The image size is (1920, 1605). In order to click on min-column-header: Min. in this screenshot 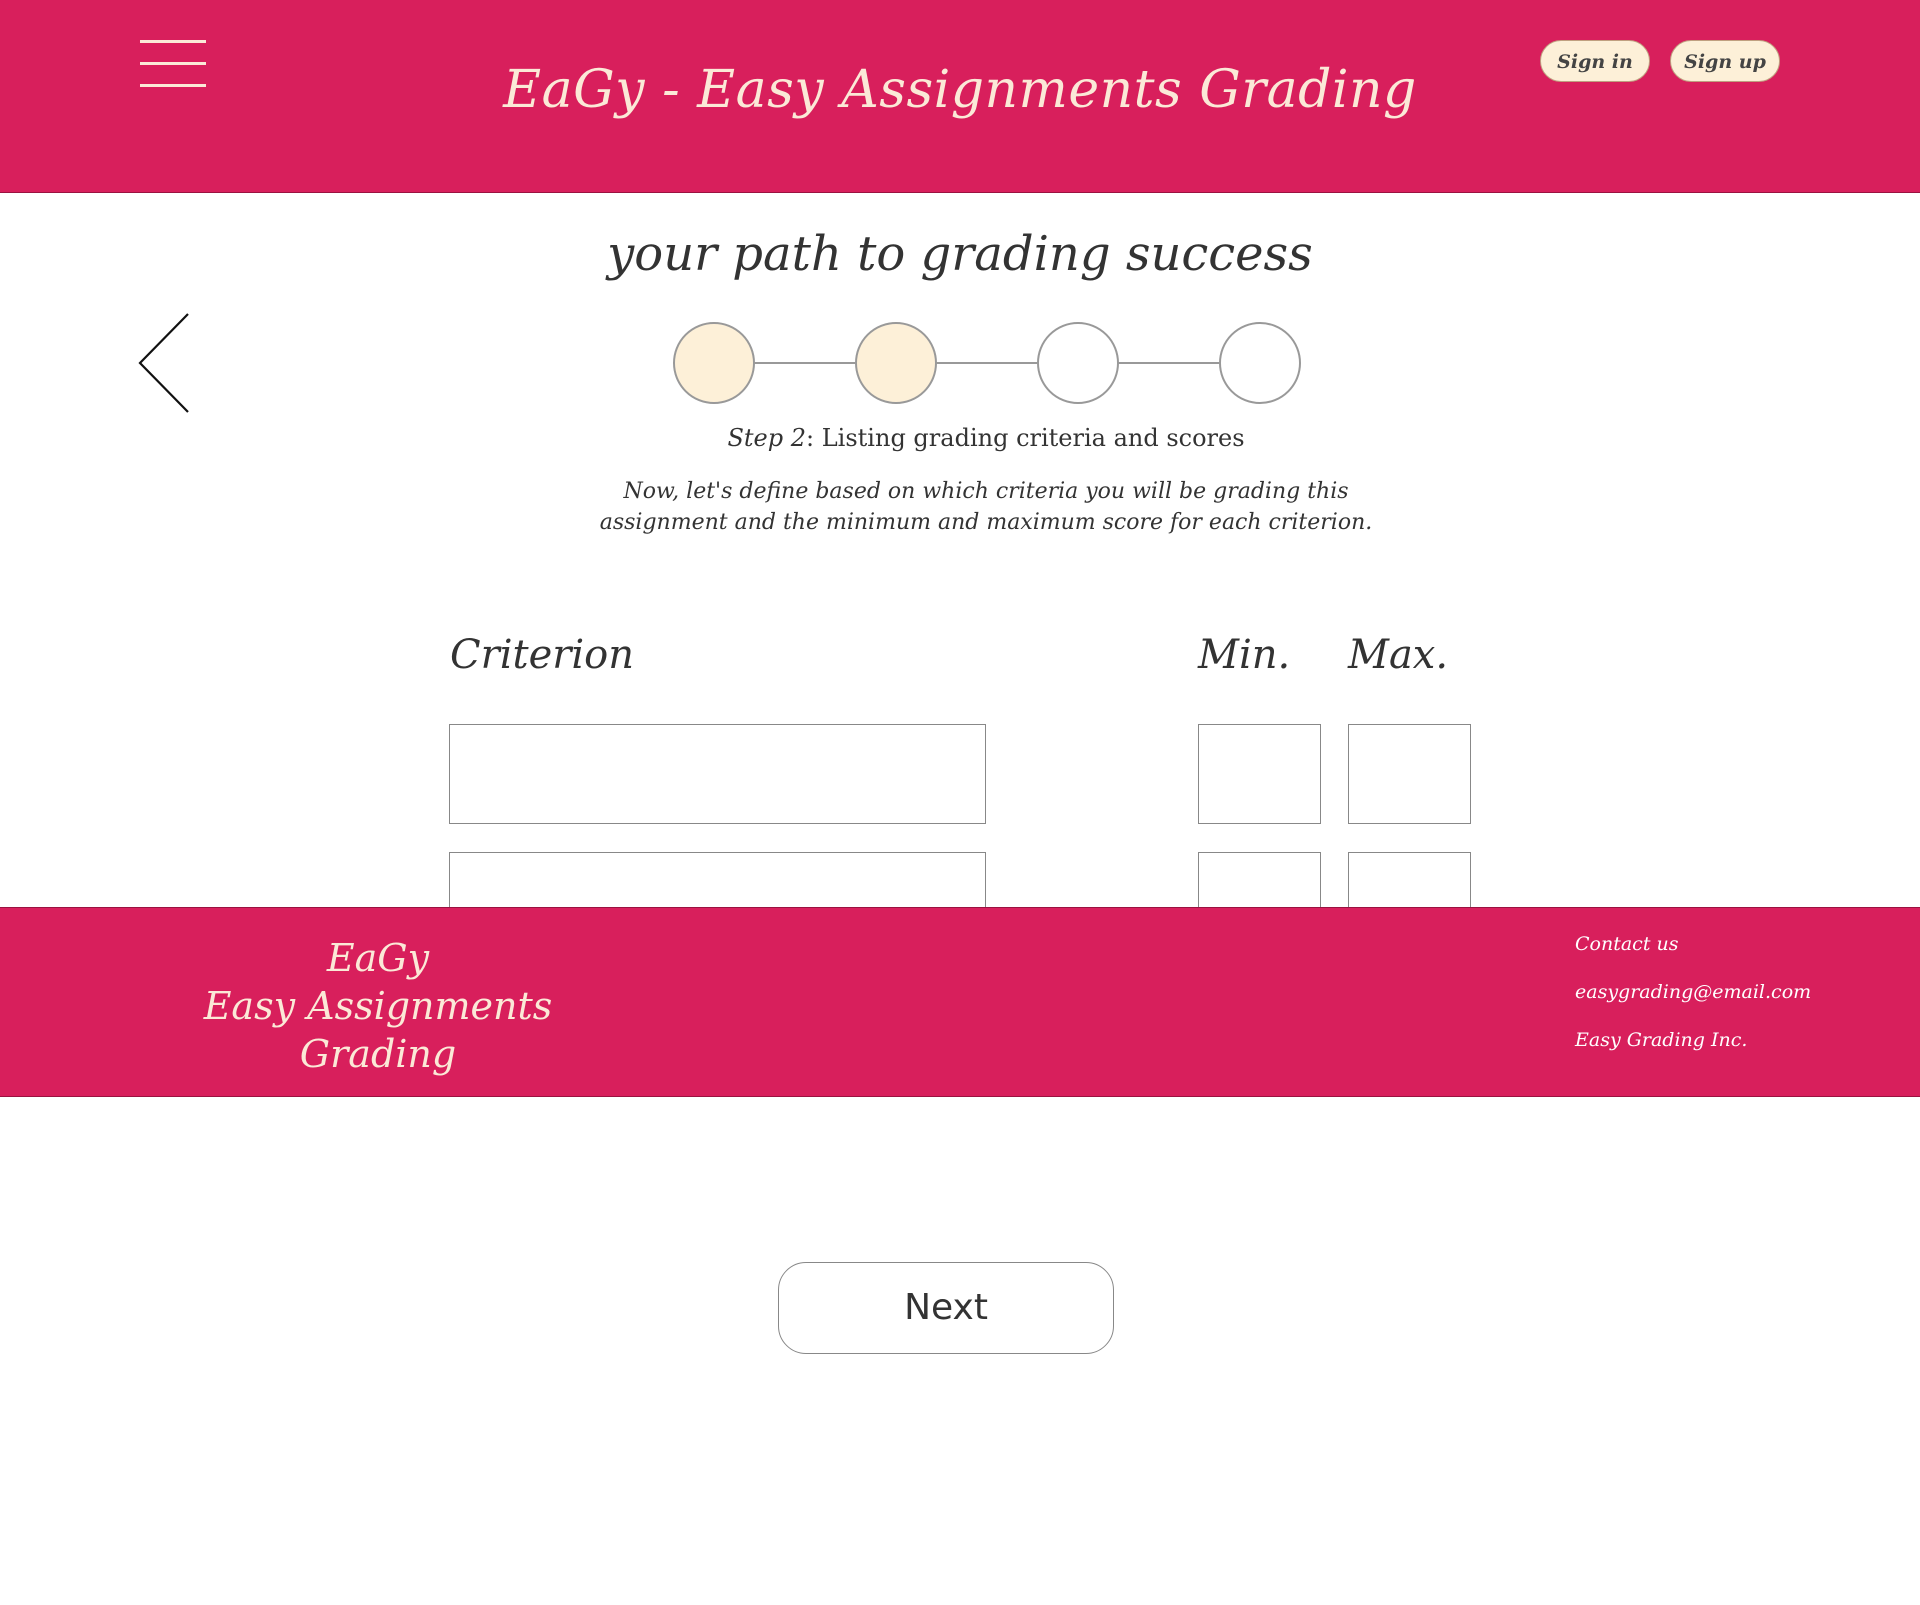, I will do `click(1244, 655)`.